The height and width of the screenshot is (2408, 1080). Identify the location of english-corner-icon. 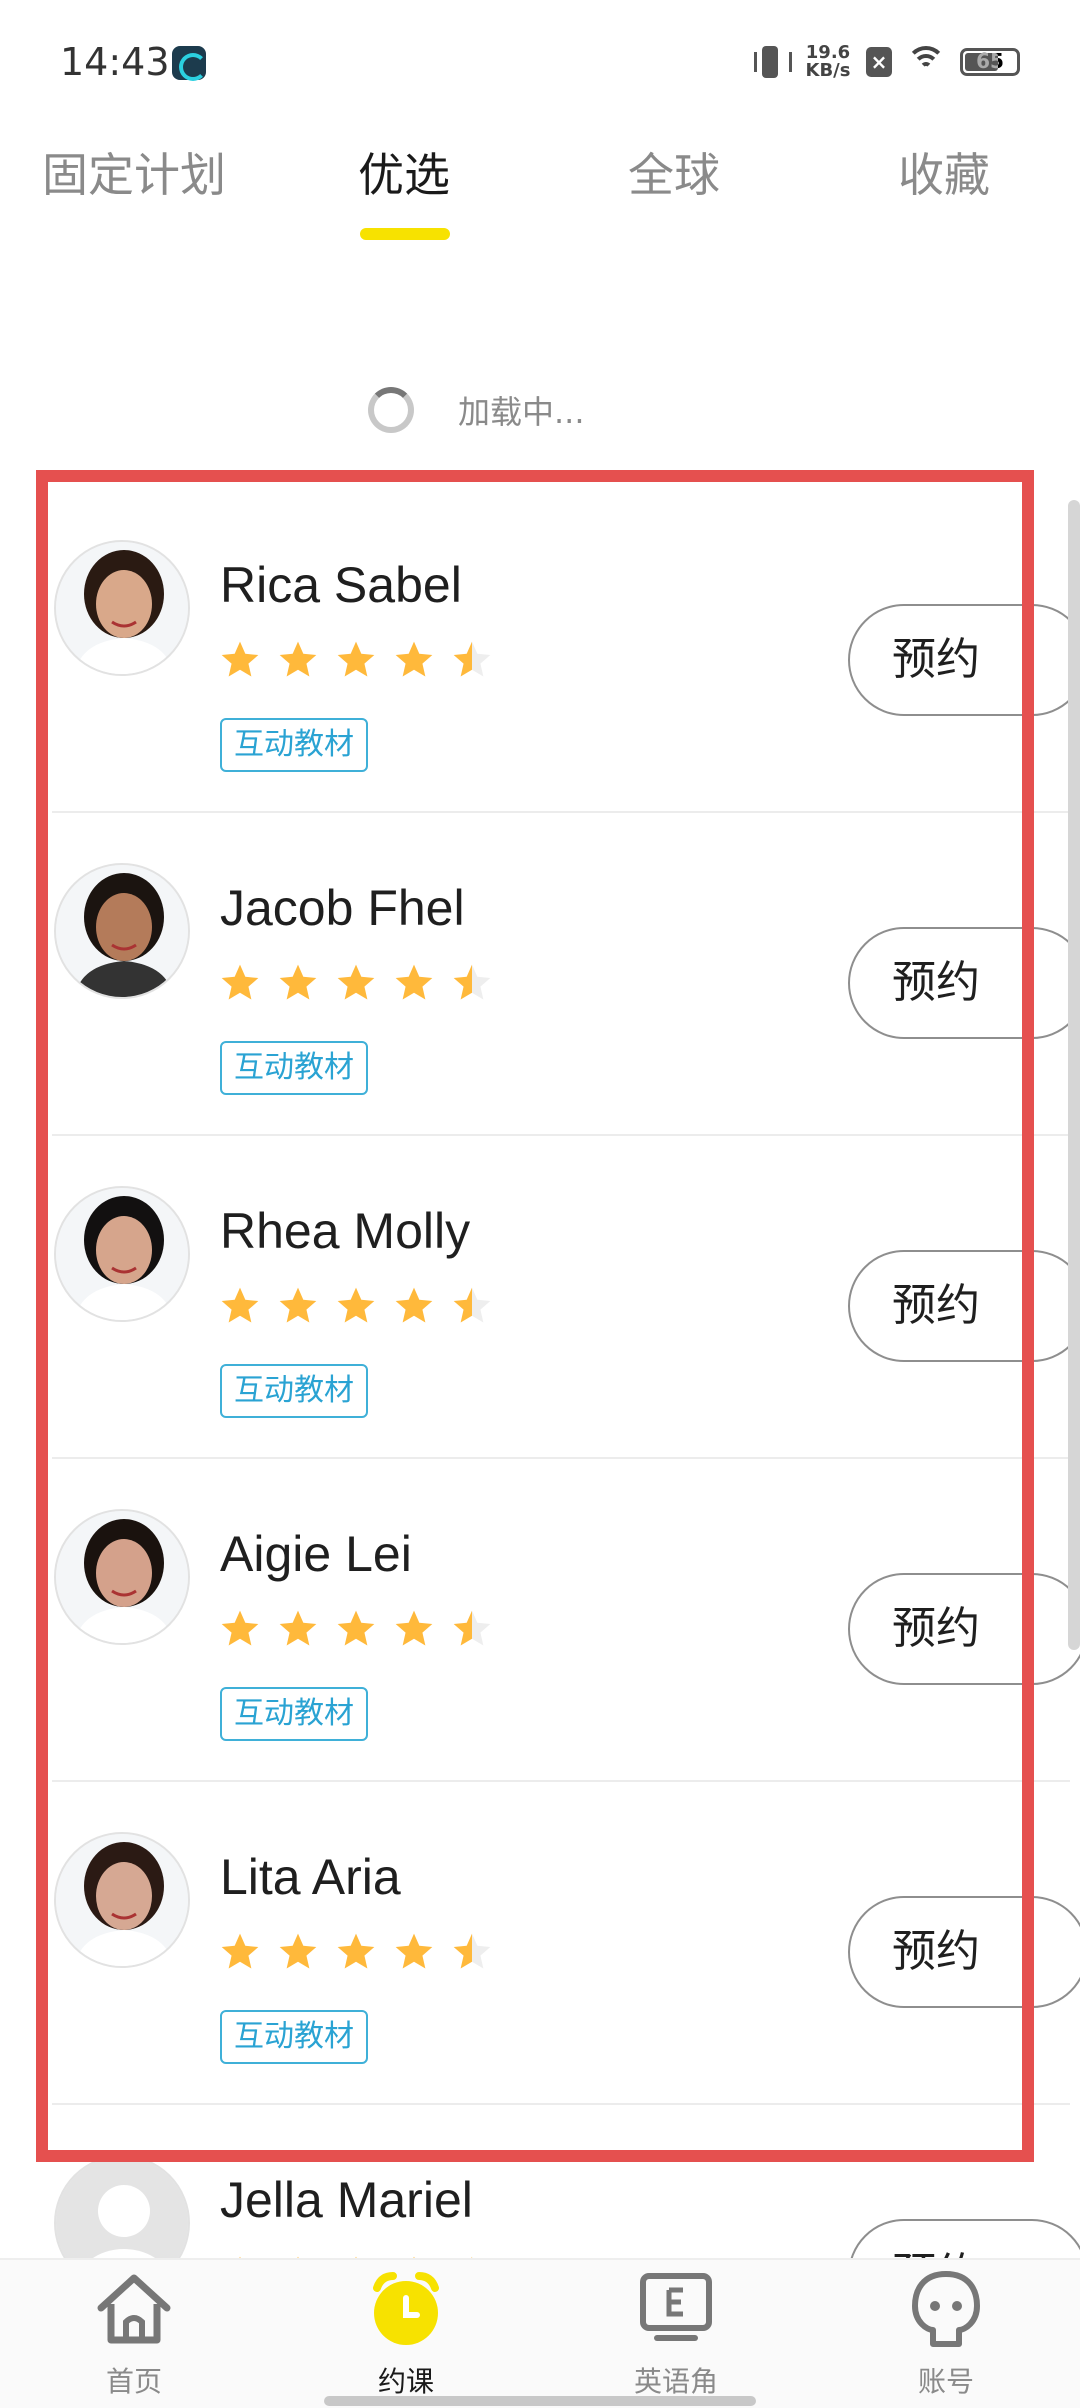
(676, 2307).